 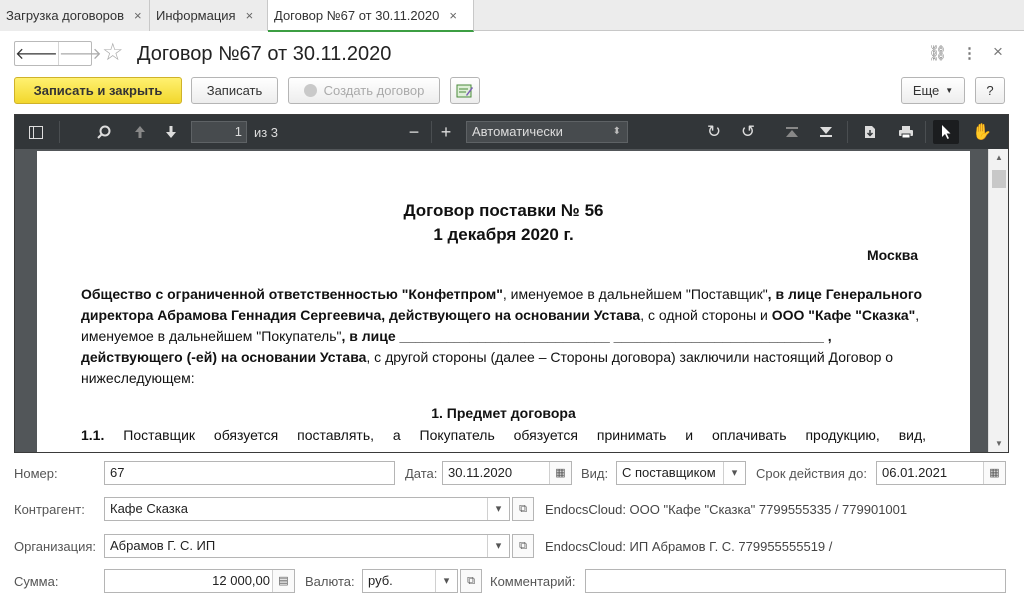 I want to click on next-page-icon, so click(x=171, y=132).